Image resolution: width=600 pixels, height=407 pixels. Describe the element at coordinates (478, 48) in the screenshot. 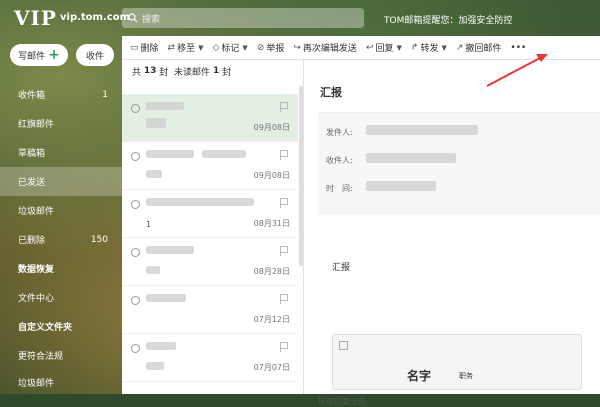

I see `recall-button: ↗ 撤回邮件` at that location.